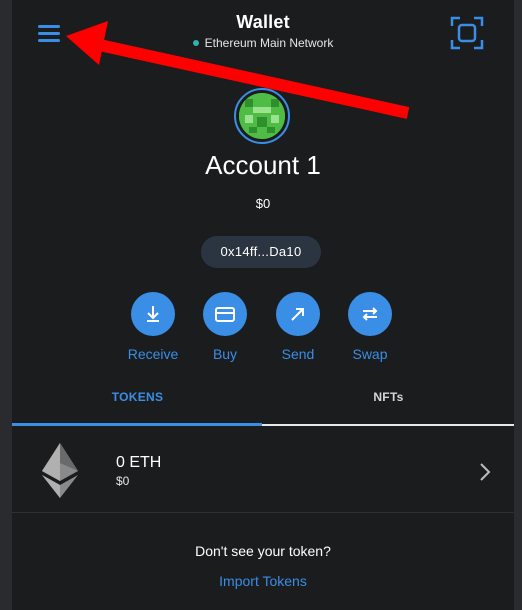  Describe the element at coordinates (225, 314) in the screenshot. I see `card-icon` at that location.